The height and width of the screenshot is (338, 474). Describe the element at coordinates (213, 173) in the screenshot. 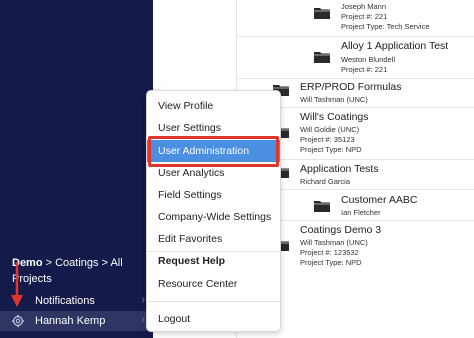

I see `menu-item-user-analytics: User Analytics` at that location.